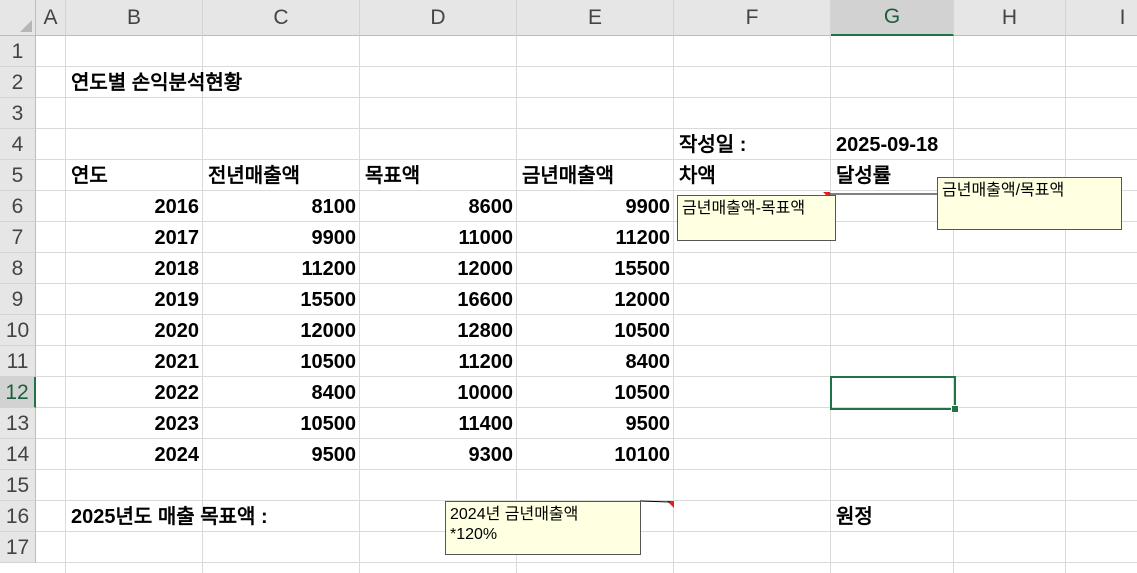 The height and width of the screenshot is (573, 1137). Describe the element at coordinates (543, 528) in the screenshot. I see `comment-target: 2024년 금년매출액 *120%` at that location.